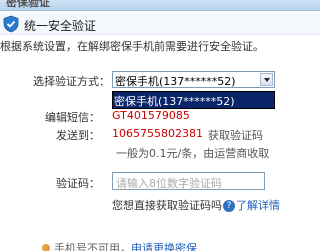 This screenshot has height=251, width=320. Describe the element at coordinates (151, 115) in the screenshot. I see `sms-code: GT401579085` at that location.